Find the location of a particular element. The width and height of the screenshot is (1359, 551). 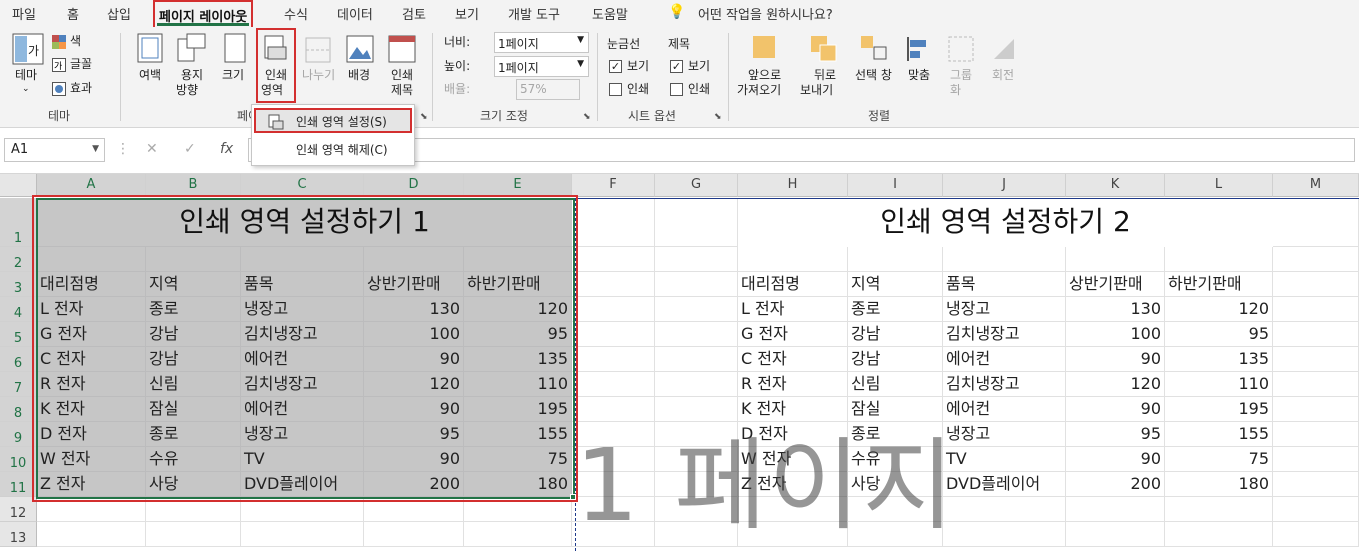

table1-cell: DVD플레이어 is located at coordinates (302, 484).